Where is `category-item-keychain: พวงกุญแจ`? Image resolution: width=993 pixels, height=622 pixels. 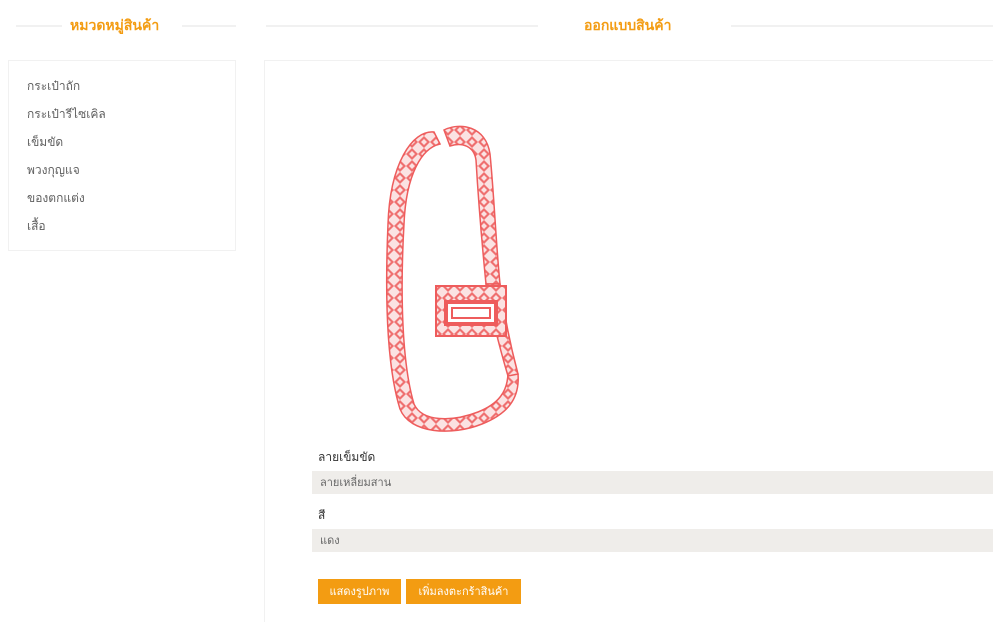
category-item-keychain: พวงกุญแจ is located at coordinates (66, 175).